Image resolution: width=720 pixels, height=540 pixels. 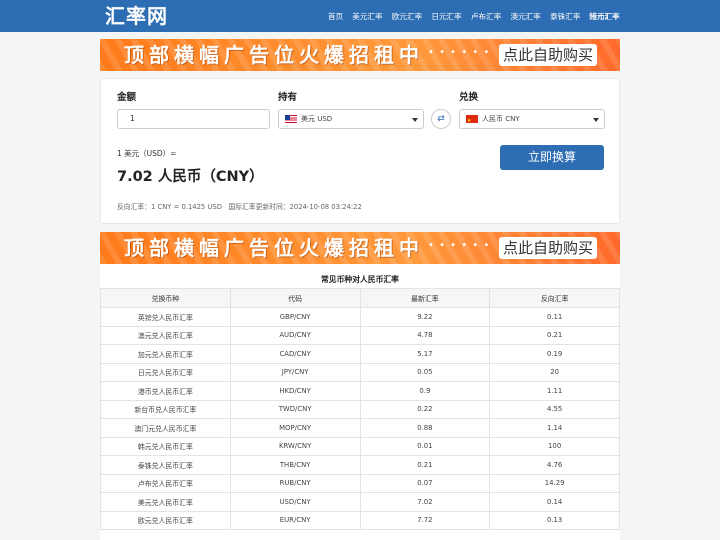 What do you see at coordinates (295, 317) in the screenshot?
I see `code-cell: GBP/CNY` at bounding box center [295, 317].